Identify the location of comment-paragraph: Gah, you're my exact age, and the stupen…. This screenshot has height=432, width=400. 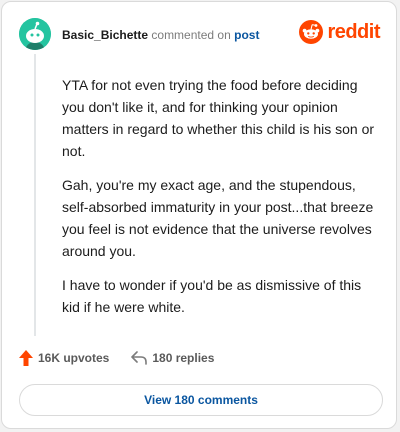
(218, 218).